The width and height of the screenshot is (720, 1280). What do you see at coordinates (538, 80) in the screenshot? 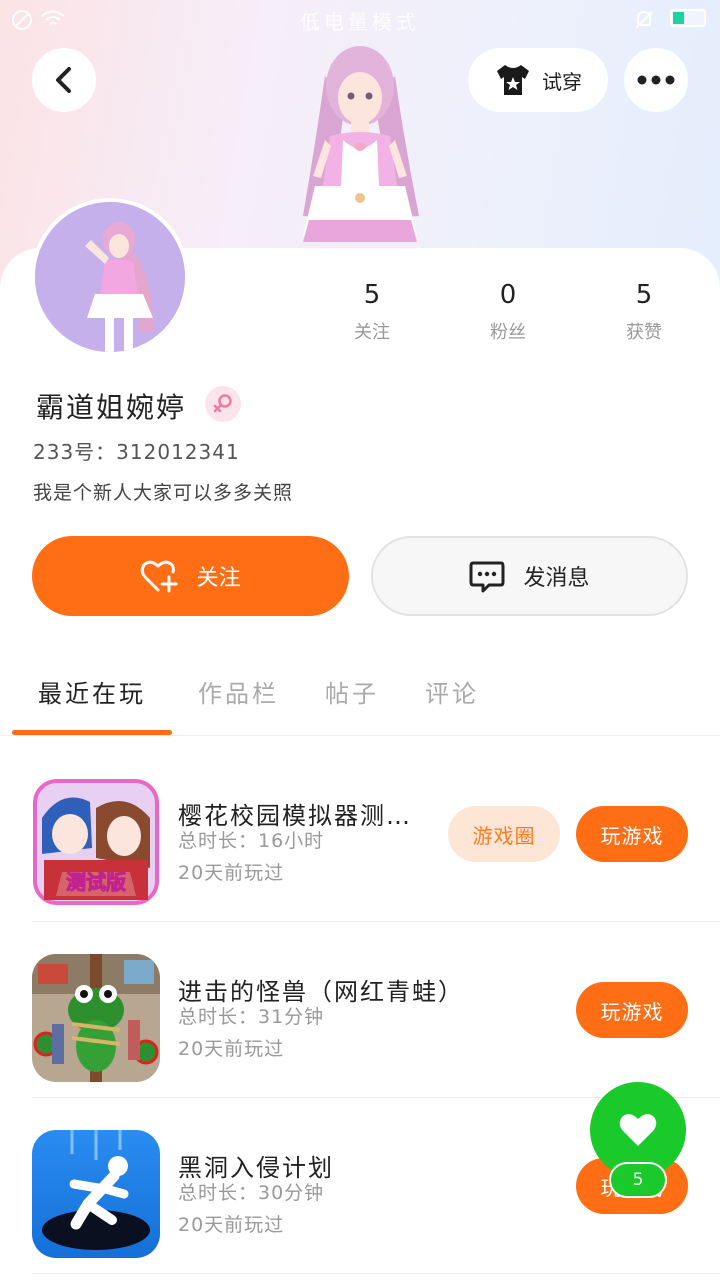
I see `try-on-button: 试穿` at bounding box center [538, 80].